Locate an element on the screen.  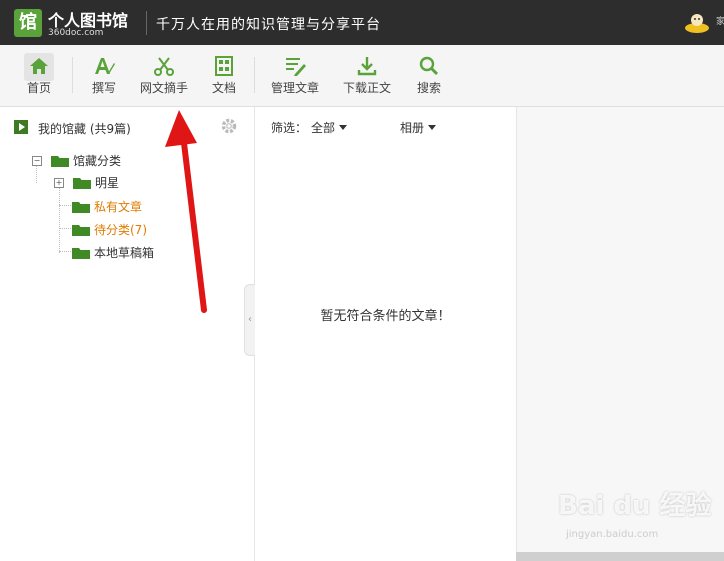
tree-item-label: 明星 is located at coordinates (107, 183).